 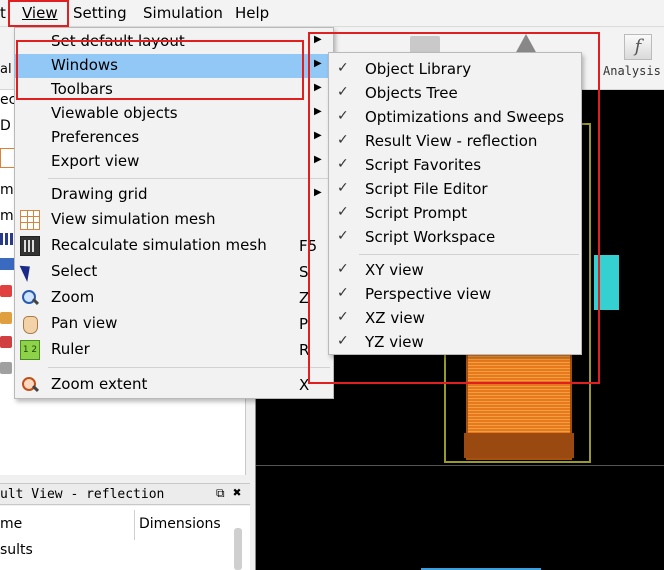 What do you see at coordinates (430, 237) in the screenshot?
I see `window-toggle-label: Script Workspace` at bounding box center [430, 237].